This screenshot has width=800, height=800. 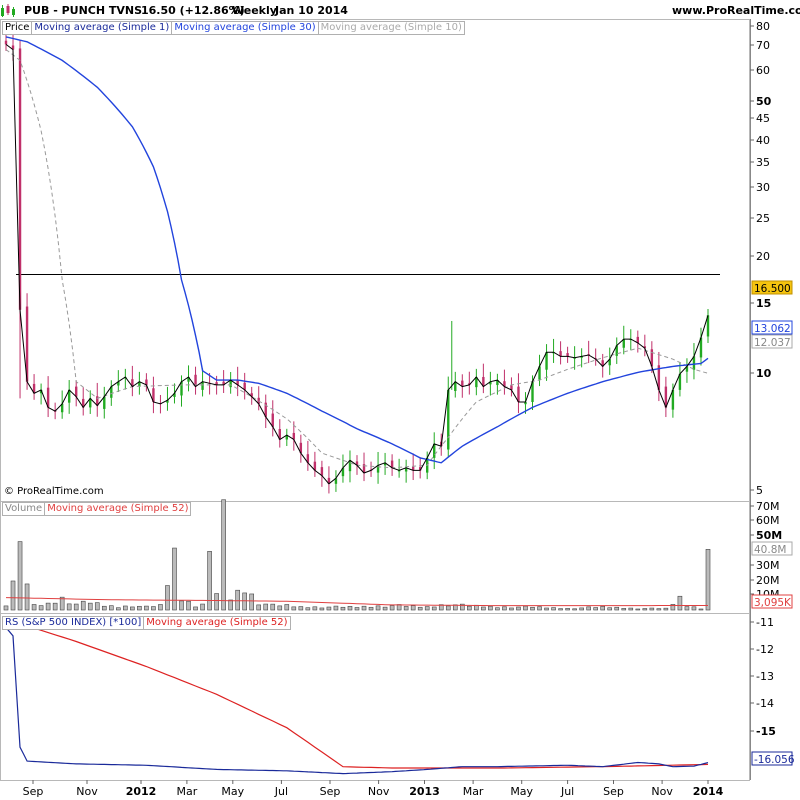 I want to click on legend-rs-ma: Moving average (Simple 52), so click(x=217, y=623).